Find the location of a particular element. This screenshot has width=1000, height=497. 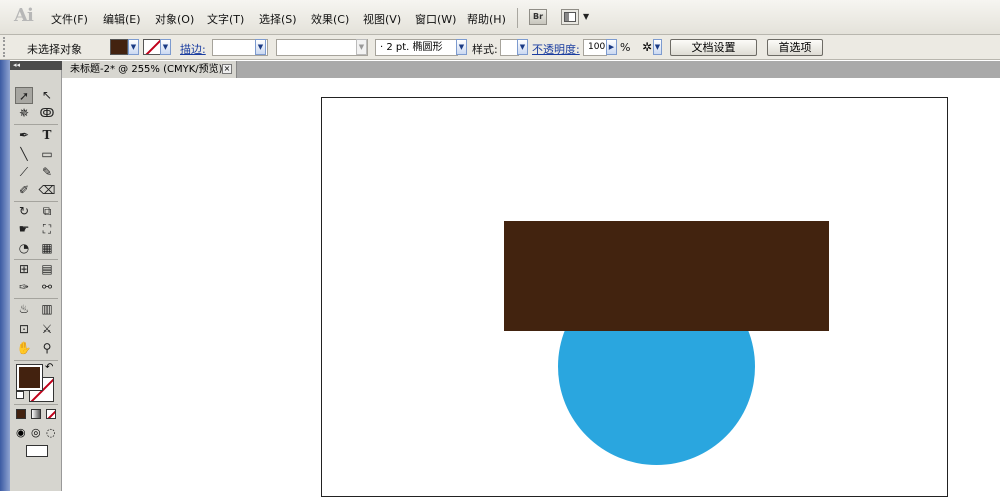

opacity-unit: % is located at coordinates (625, 47).